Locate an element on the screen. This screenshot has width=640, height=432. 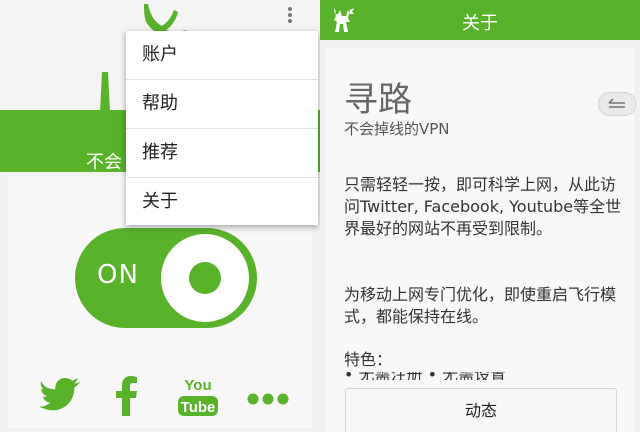
menu-item-help: 帮助 is located at coordinates (222, 104).